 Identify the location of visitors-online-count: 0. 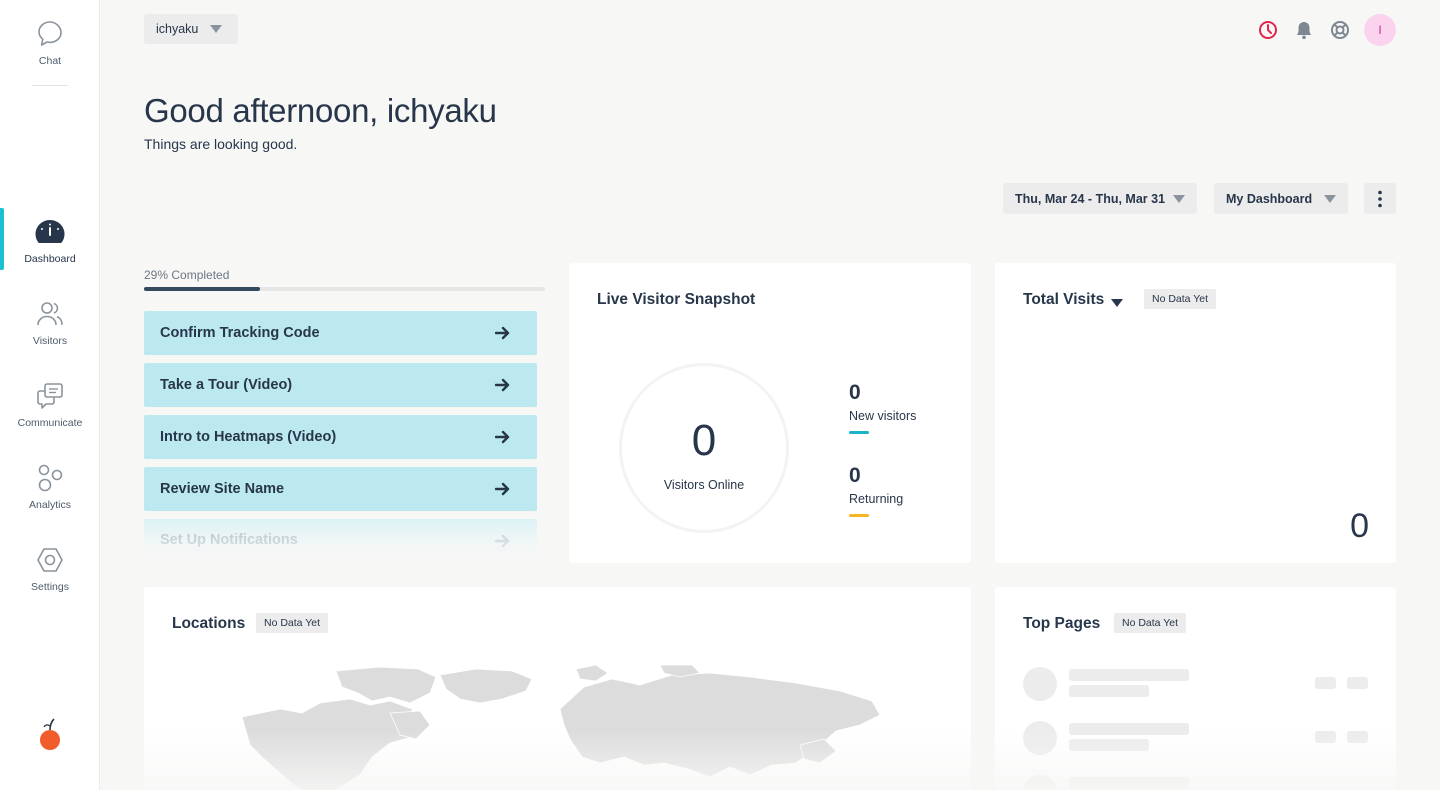
(704, 440).